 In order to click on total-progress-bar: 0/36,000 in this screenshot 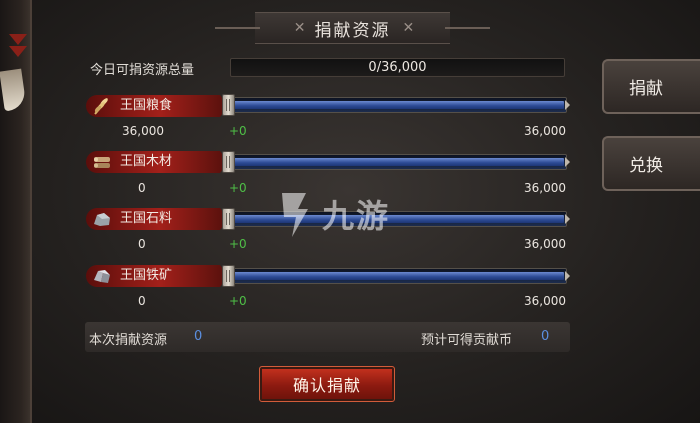, I will do `click(397, 67)`.